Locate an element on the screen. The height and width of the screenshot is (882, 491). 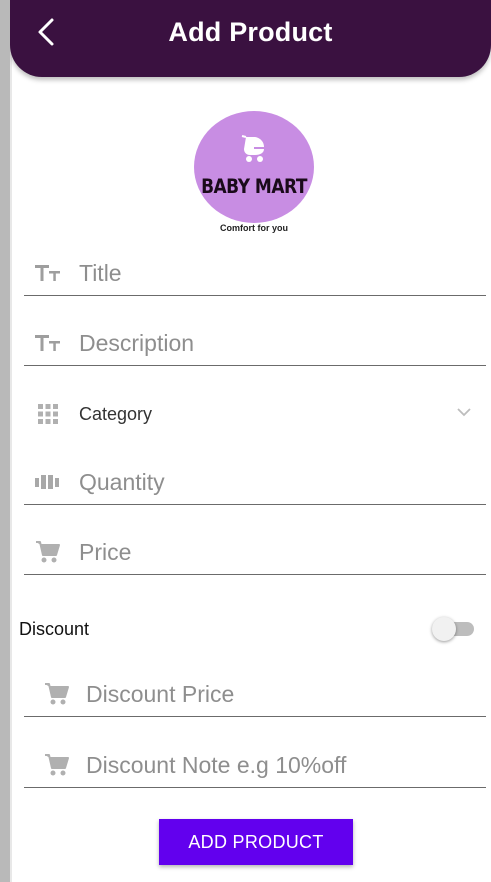
discount-note-input is located at coordinates (286, 765).